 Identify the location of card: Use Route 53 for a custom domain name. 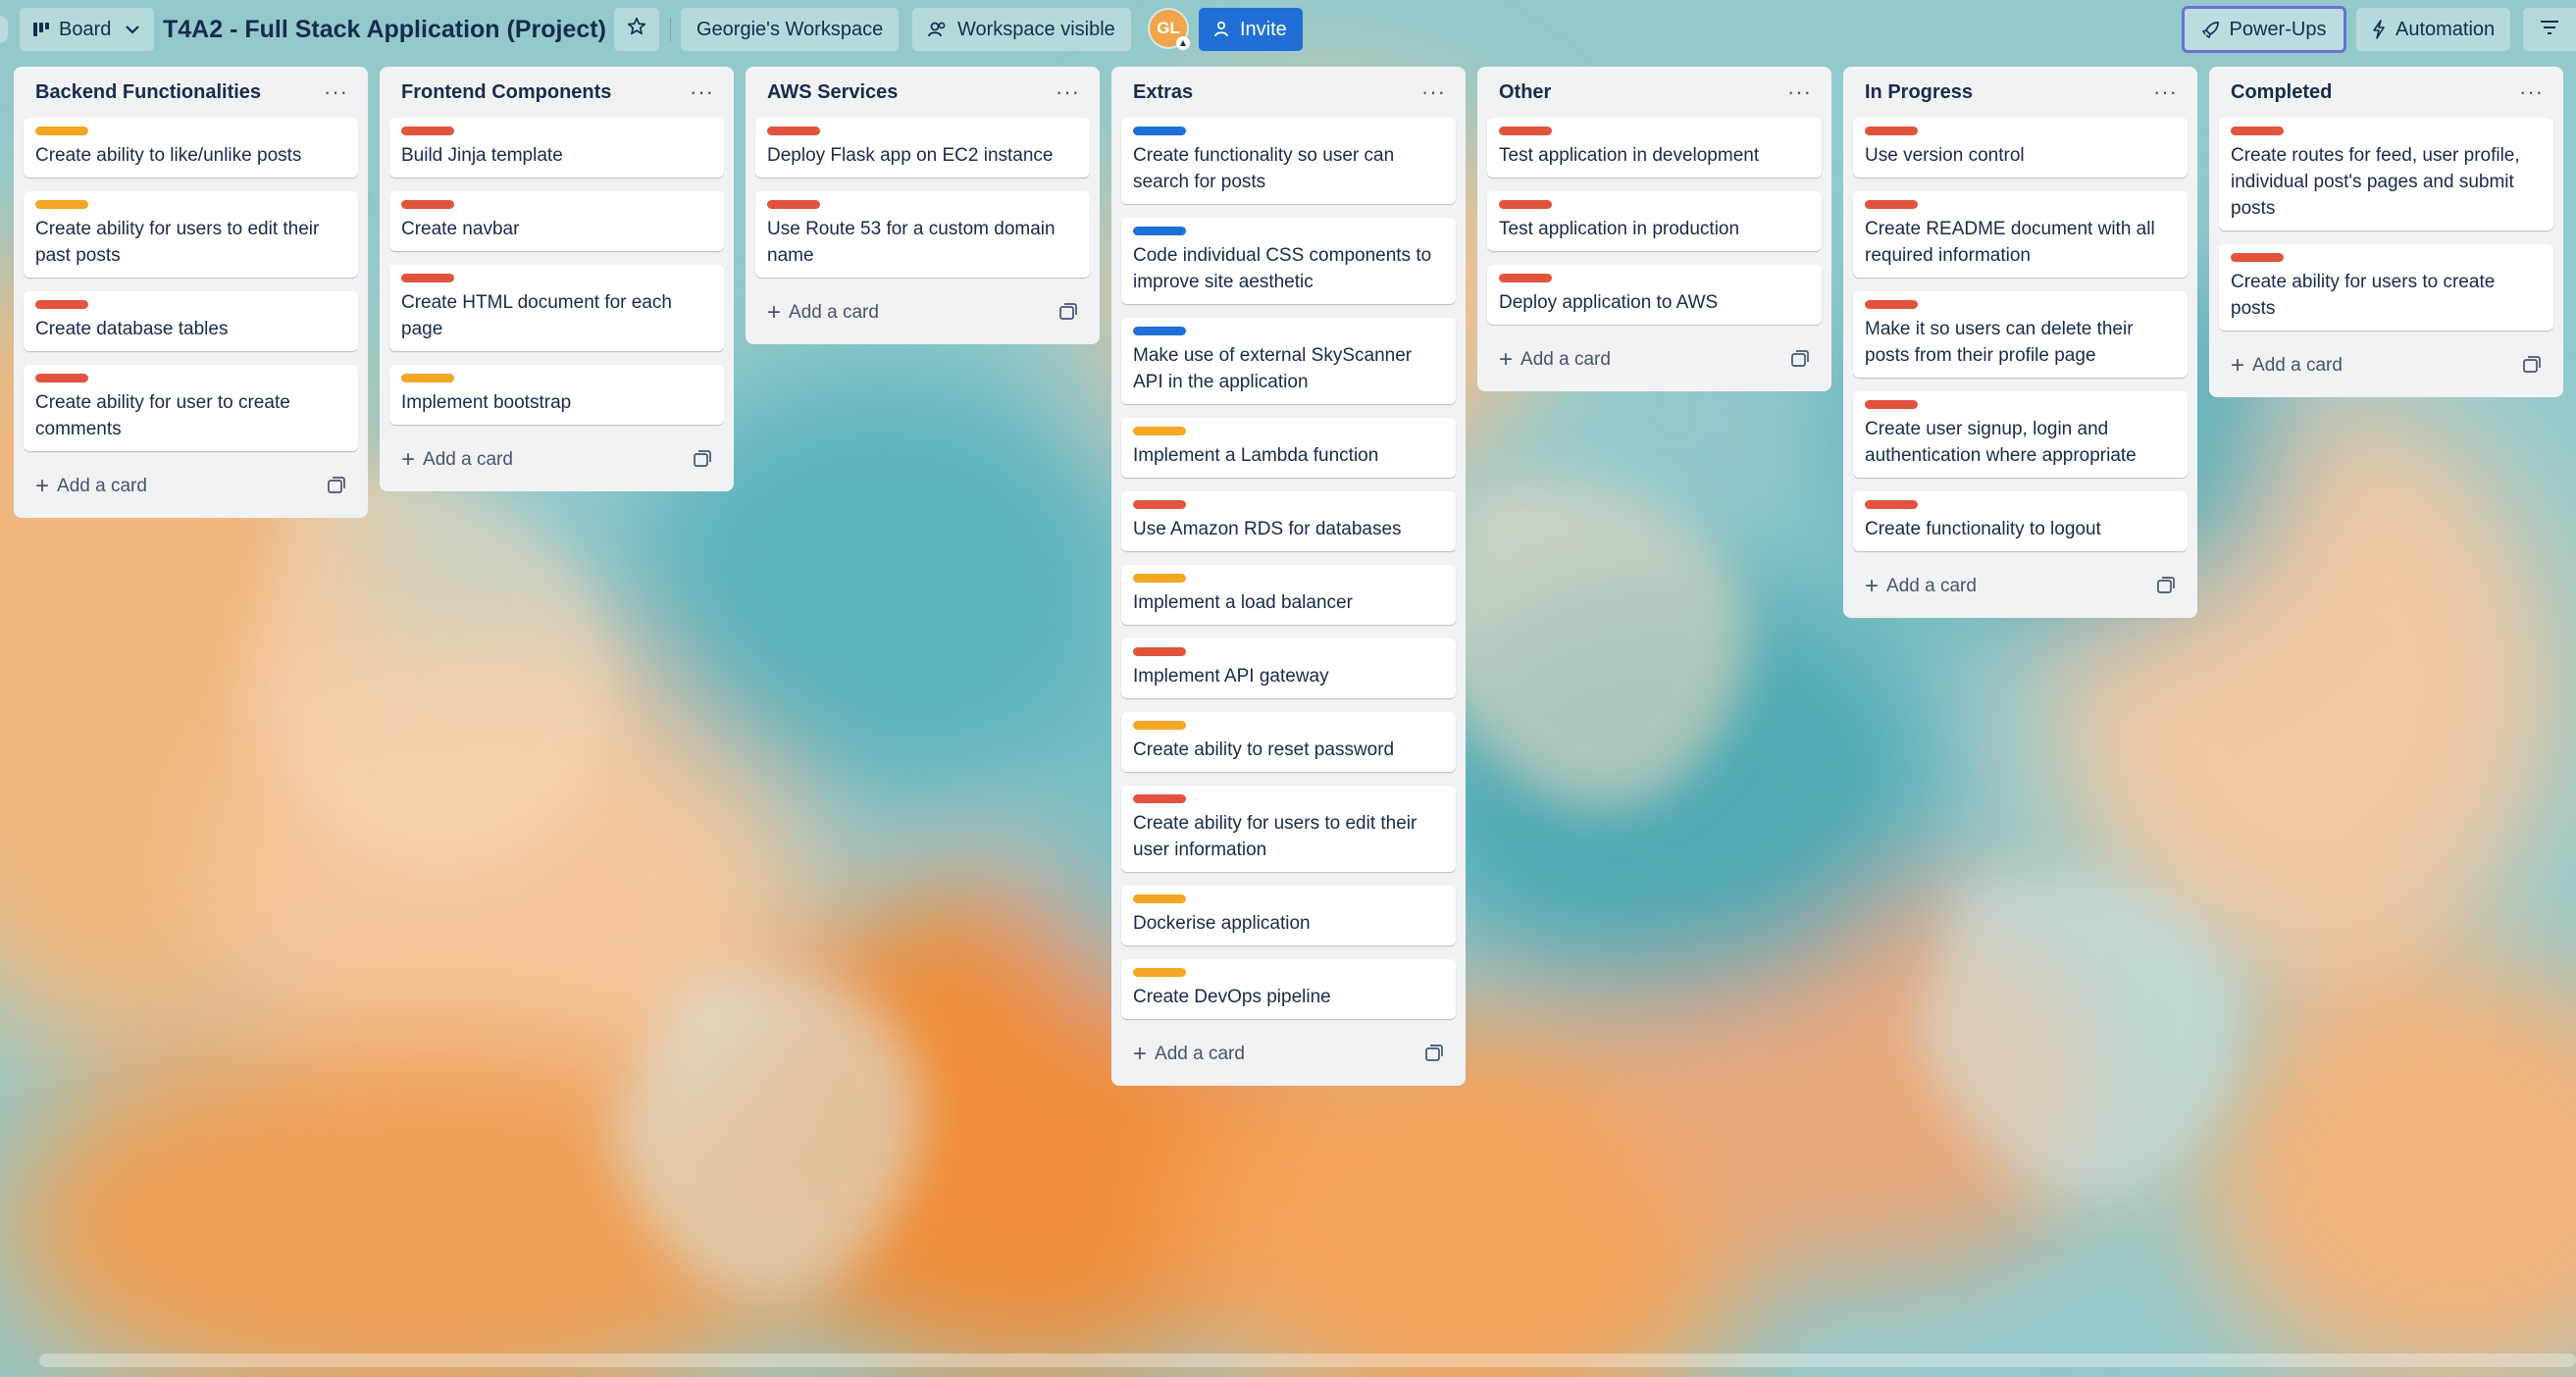
(922, 234).